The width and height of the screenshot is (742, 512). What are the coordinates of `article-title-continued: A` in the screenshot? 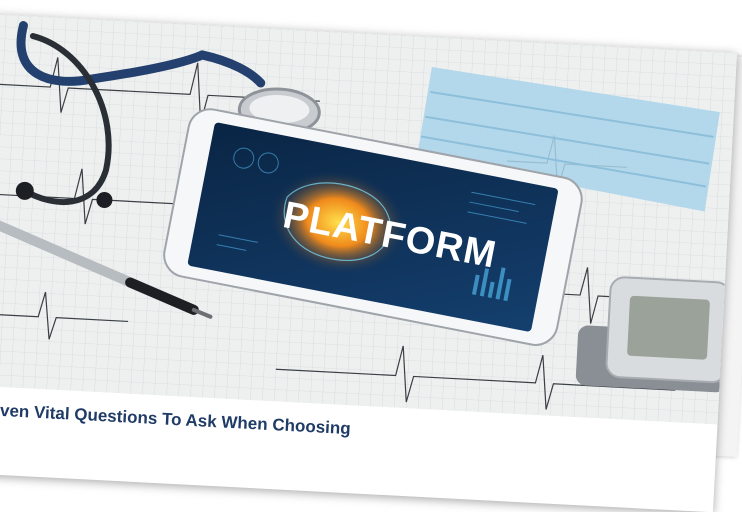 It's located at (49, 437).